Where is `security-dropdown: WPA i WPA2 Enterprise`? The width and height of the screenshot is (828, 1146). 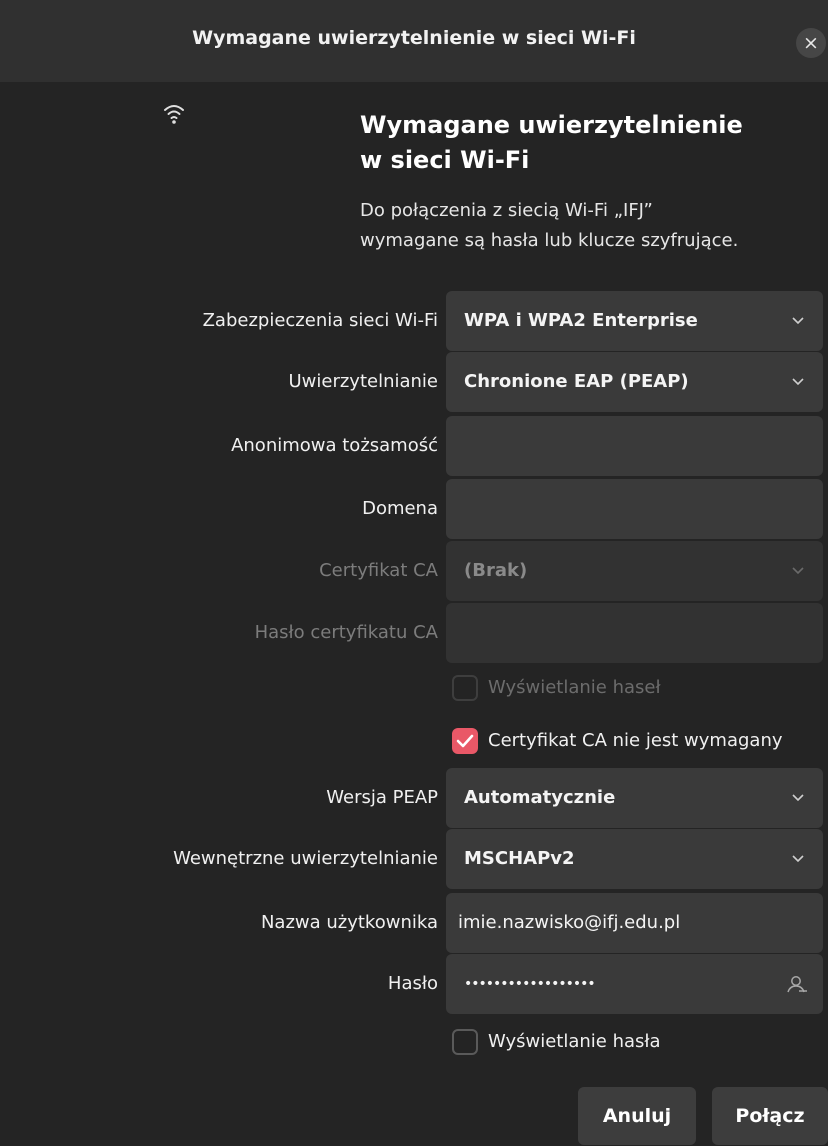
security-dropdown: WPA i WPA2 Enterprise is located at coordinates (634, 321).